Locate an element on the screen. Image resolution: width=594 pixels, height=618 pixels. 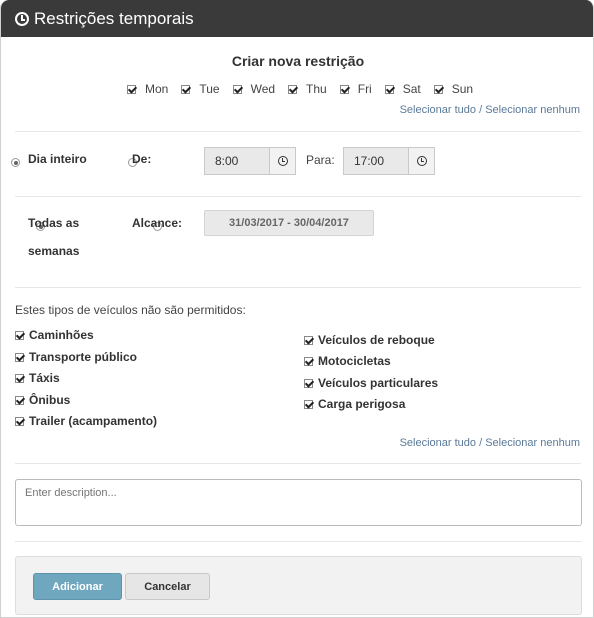
day-thu: Thu is located at coordinates (307, 89).